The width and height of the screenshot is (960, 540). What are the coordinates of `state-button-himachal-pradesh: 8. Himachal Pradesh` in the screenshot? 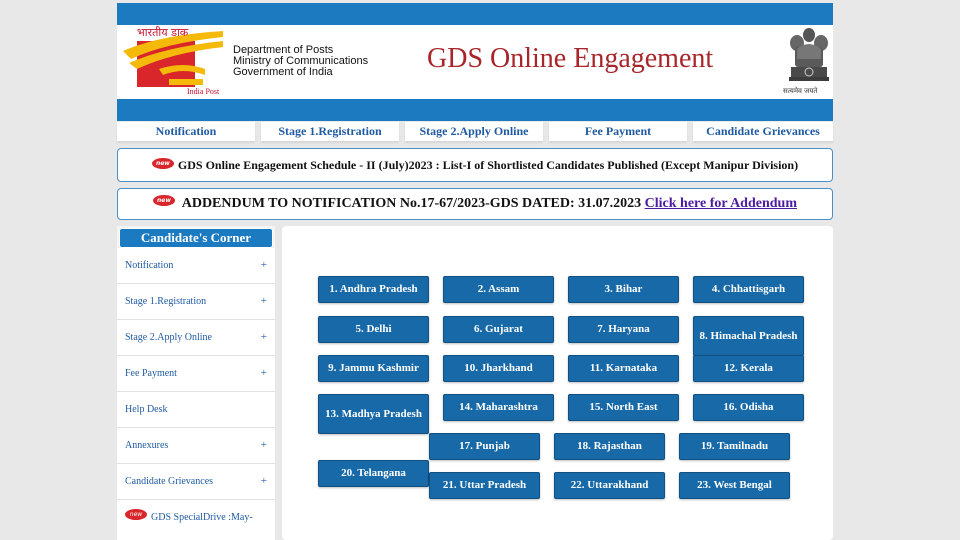 It's located at (748, 336).